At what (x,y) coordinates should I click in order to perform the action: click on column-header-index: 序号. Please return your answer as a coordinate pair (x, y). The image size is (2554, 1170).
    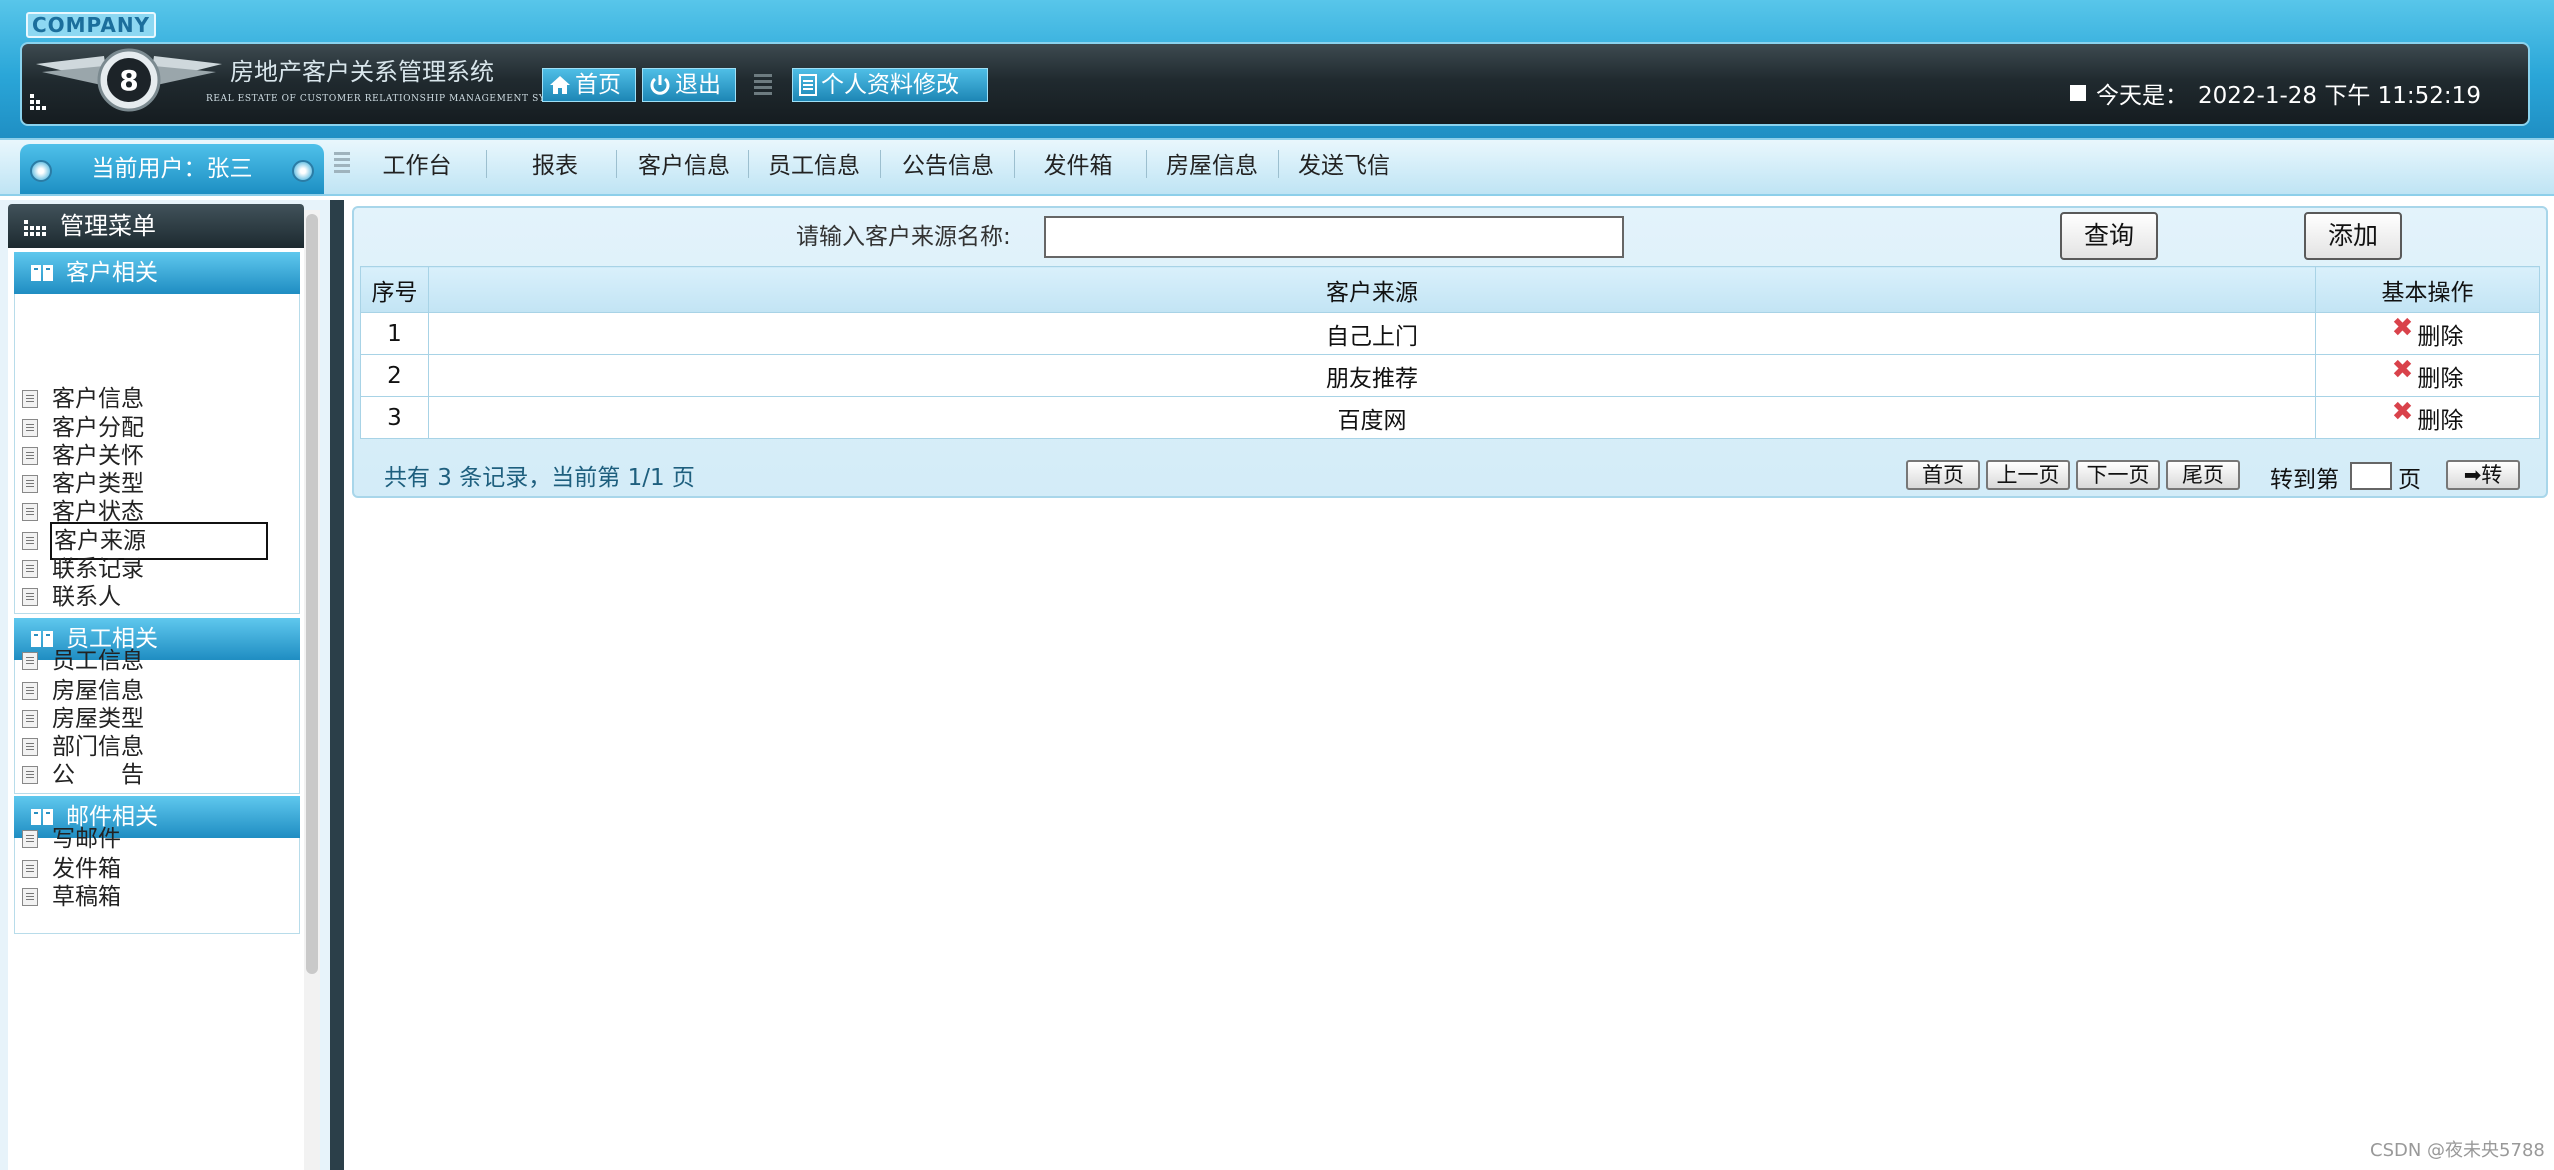
    Looking at the image, I should click on (394, 289).